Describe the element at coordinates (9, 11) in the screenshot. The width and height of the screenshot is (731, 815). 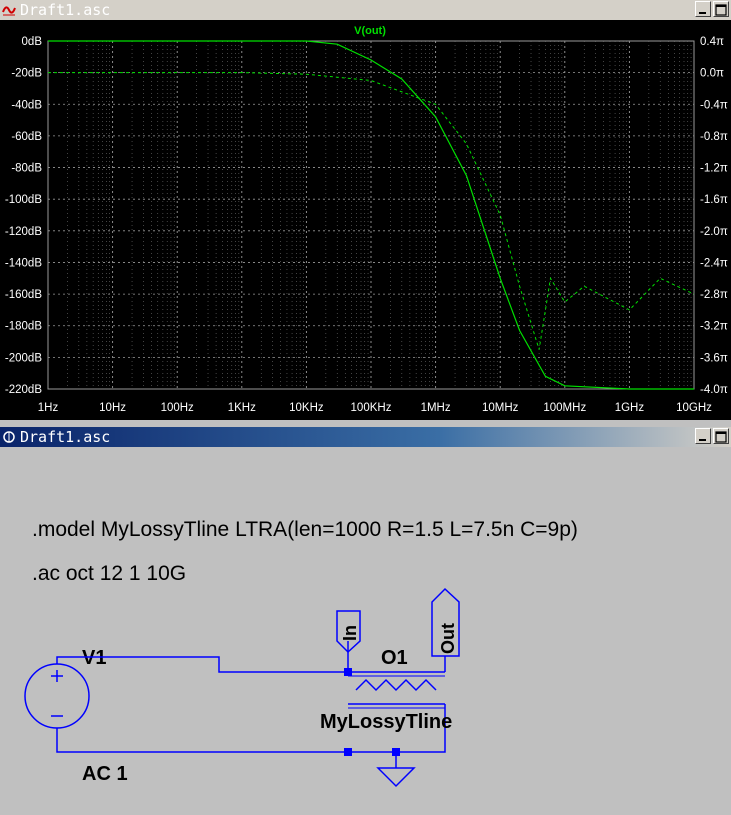
I see `ltspice-app-icon` at that location.